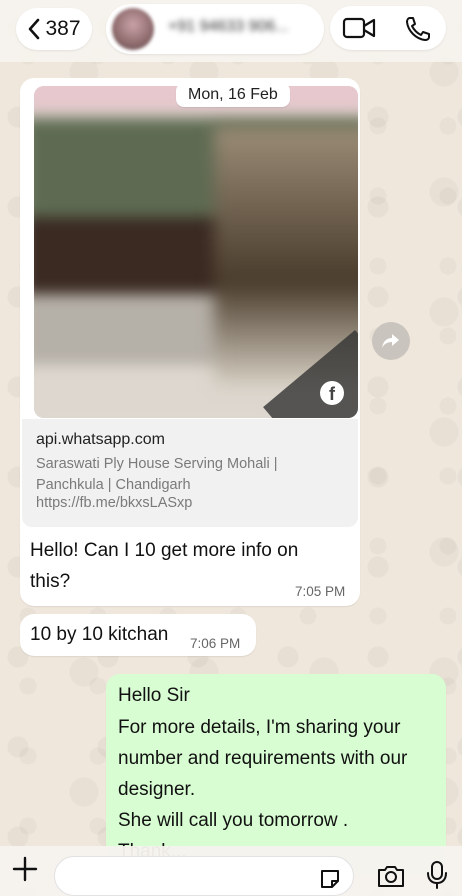 This screenshot has height=896, width=462. What do you see at coordinates (437, 875) in the screenshot?
I see `microphone-icon` at bounding box center [437, 875].